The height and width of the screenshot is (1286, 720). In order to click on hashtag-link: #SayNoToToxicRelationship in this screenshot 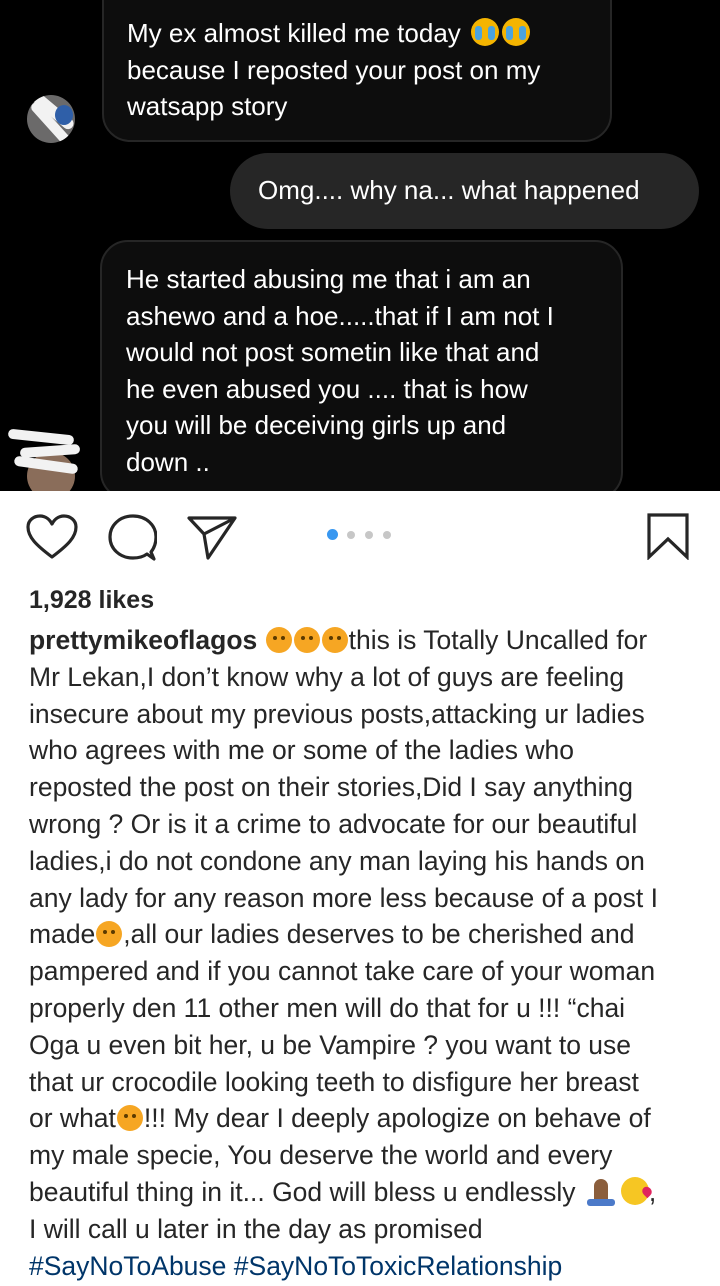, I will do `click(398, 1266)`.